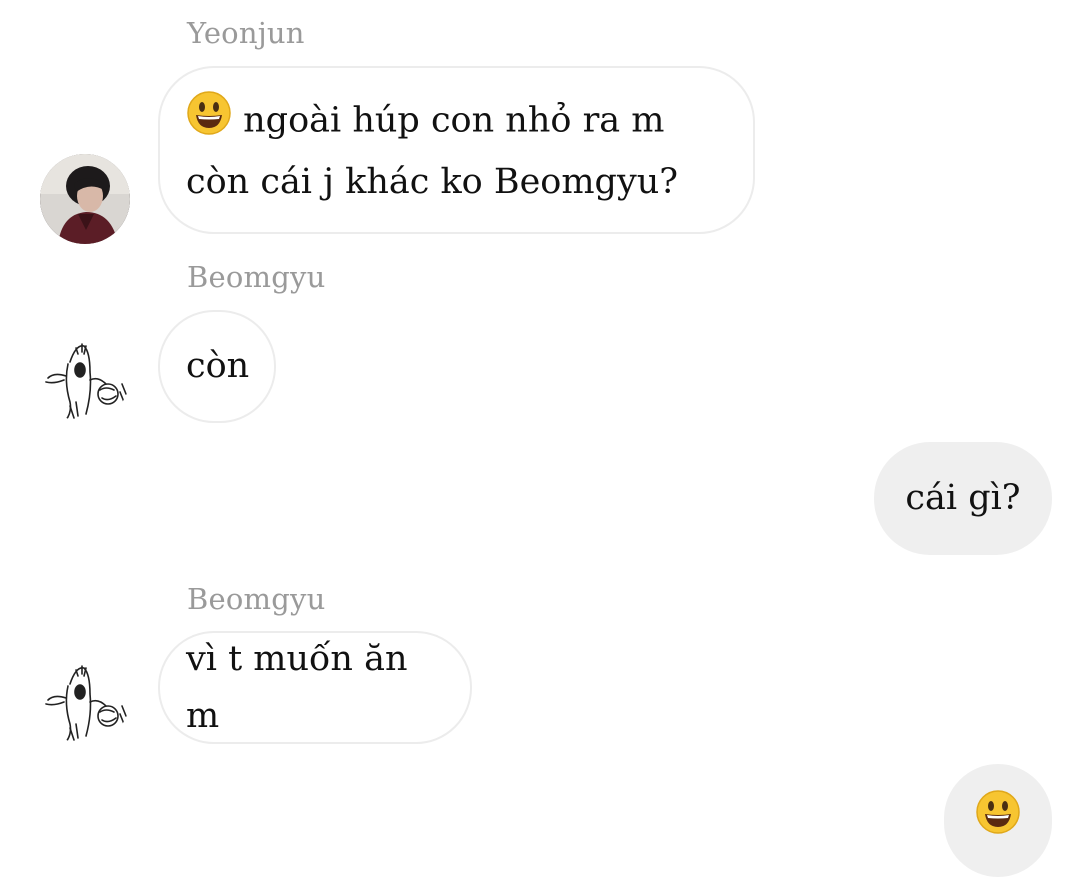 This screenshot has height=891, width=1080. Describe the element at coordinates (454, 120) in the screenshot. I see `message-text: ngoài húp con nhỏ ra m` at that location.